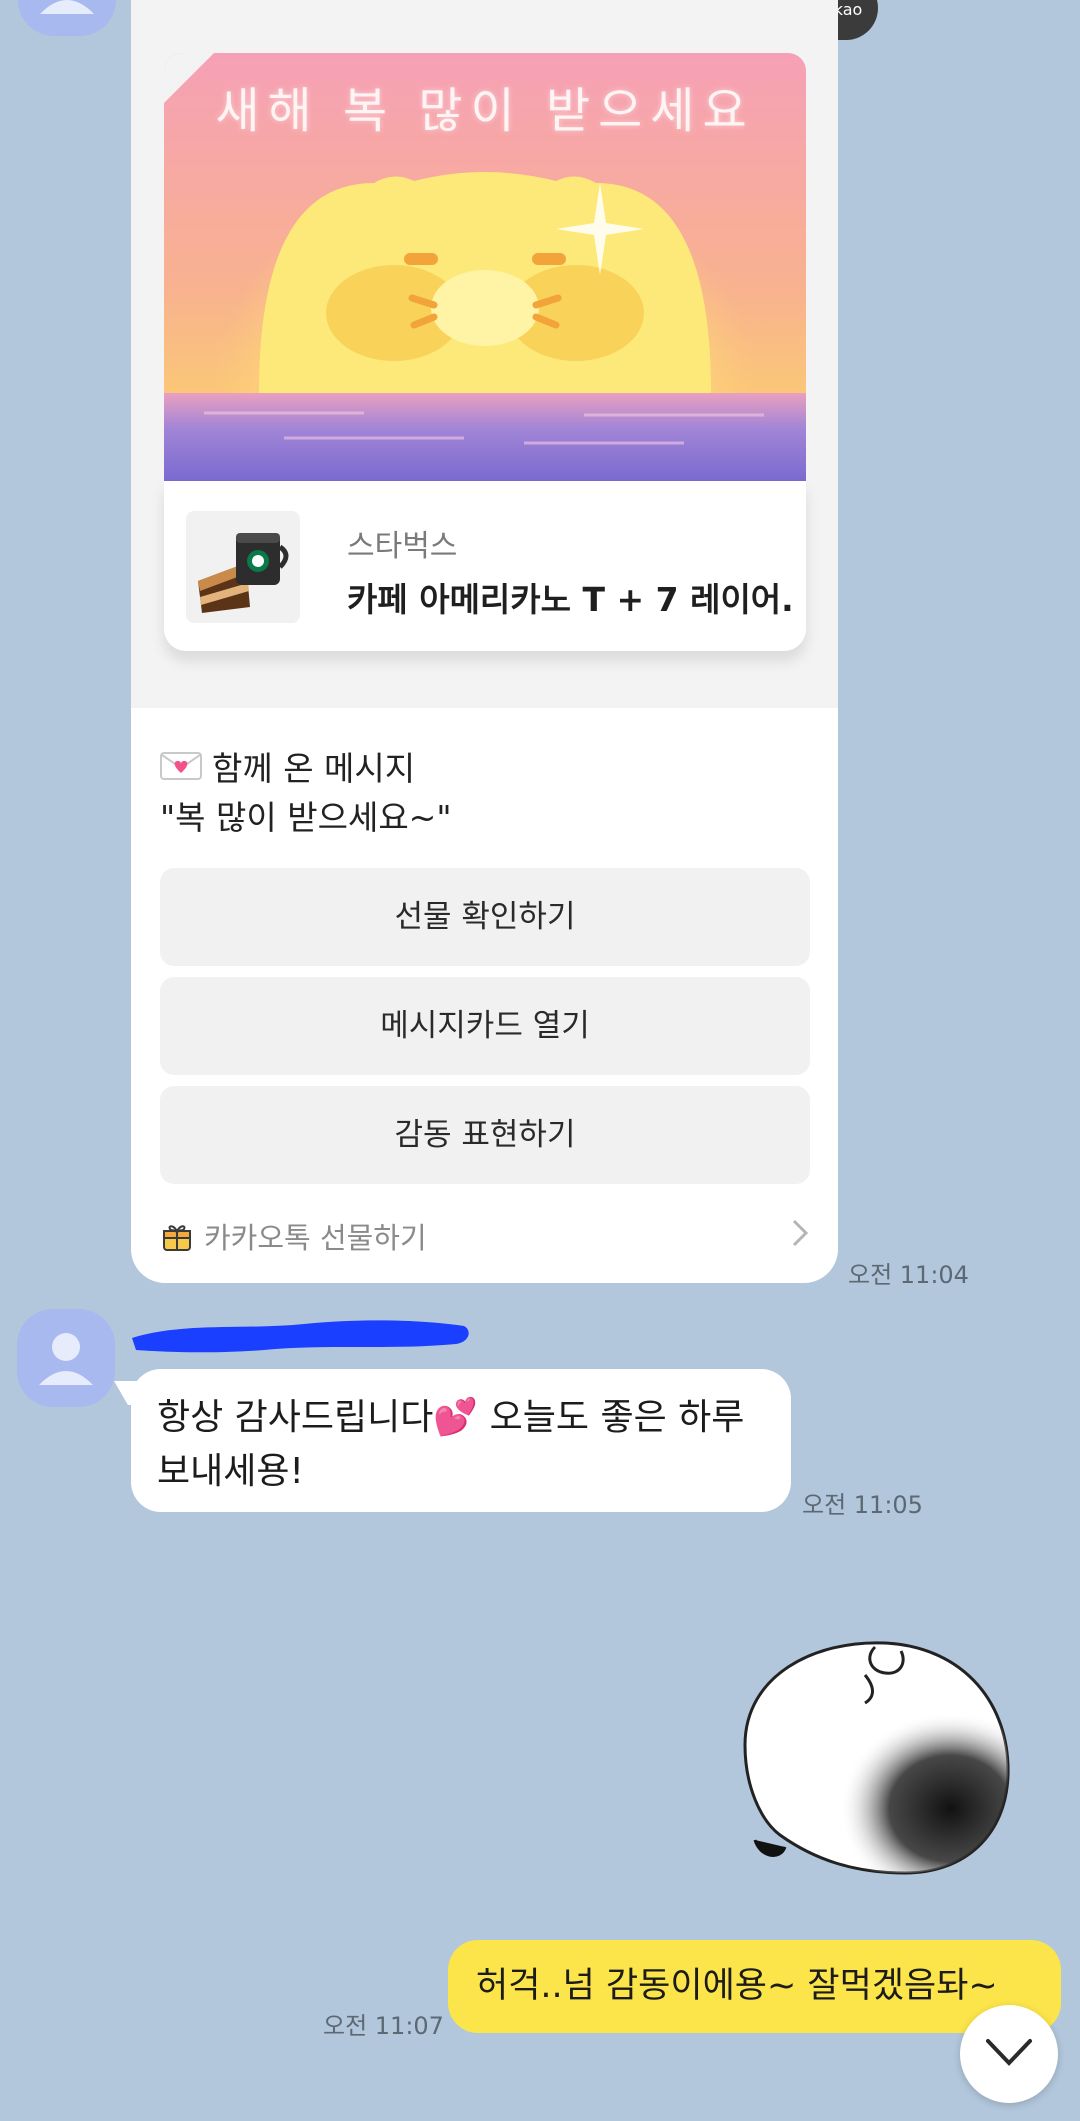 Image resolution: width=1080 pixels, height=2121 pixels. I want to click on open-message-card-button: 메시지카드 열기, so click(485, 1026).